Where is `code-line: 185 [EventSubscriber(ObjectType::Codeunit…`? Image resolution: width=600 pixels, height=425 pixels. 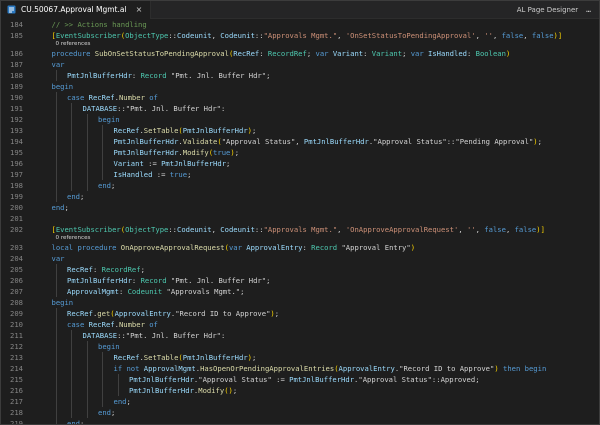
code-line: 185 [EventSubscriber(ObjectType::Codeunit… is located at coordinates (300, 35).